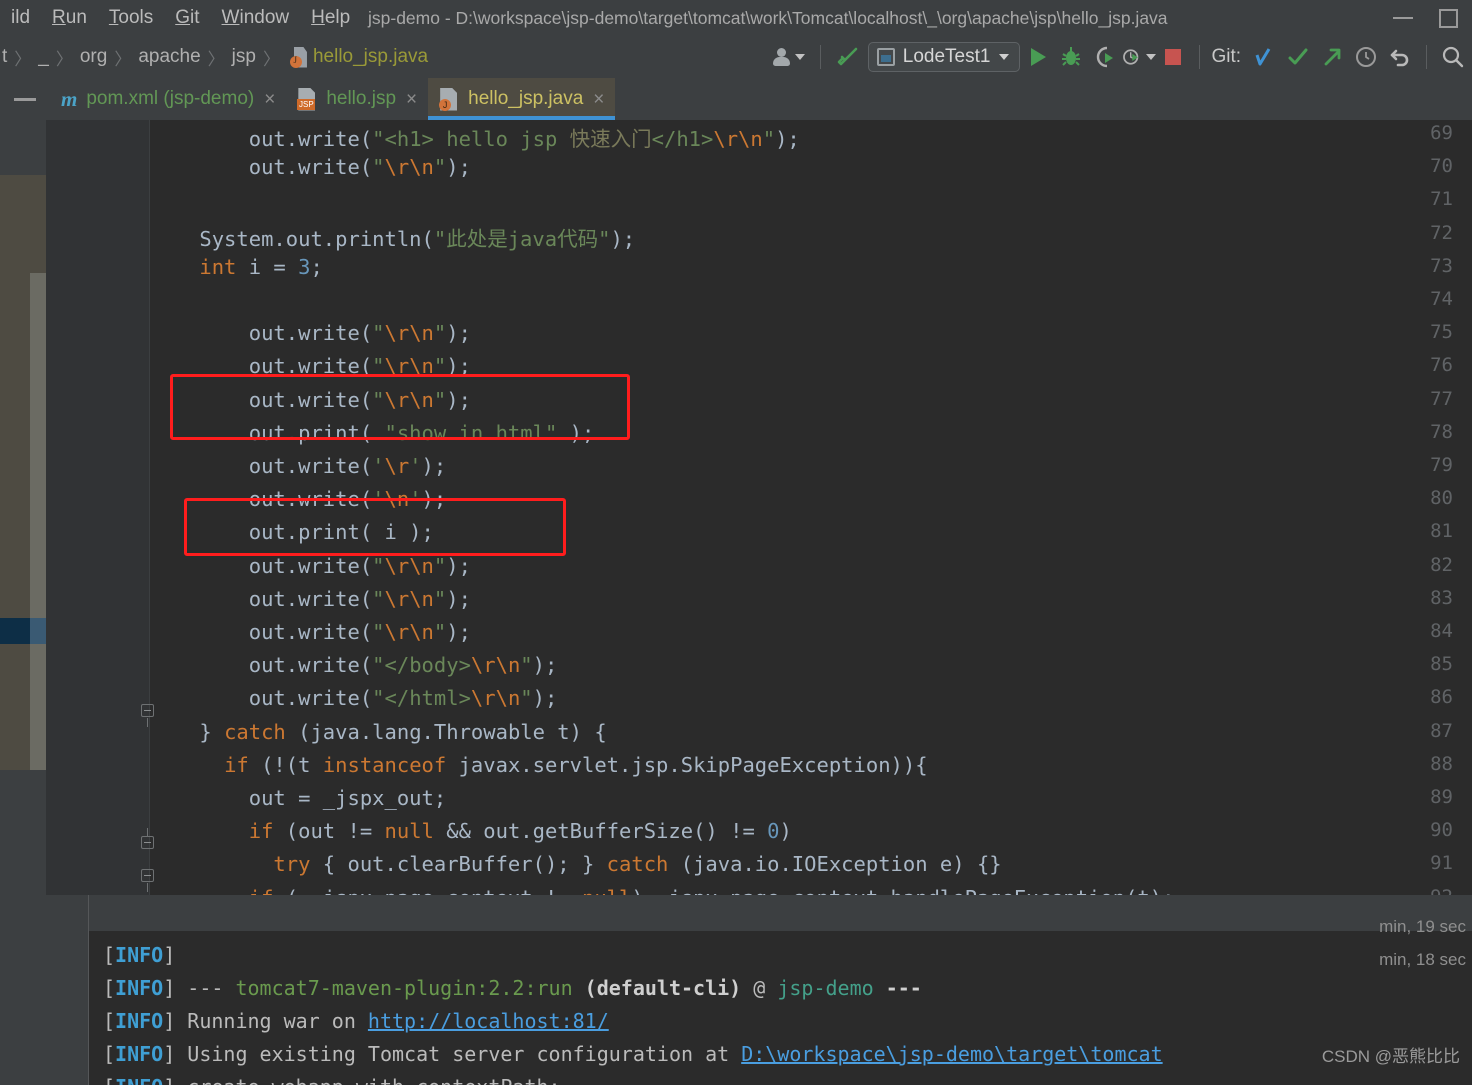 The image size is (1472, 1085). What do you see at coordinates (43, 57) in the screenshot?
I see `breadcrumb-item-1: _` at bounding box center [43, 57].